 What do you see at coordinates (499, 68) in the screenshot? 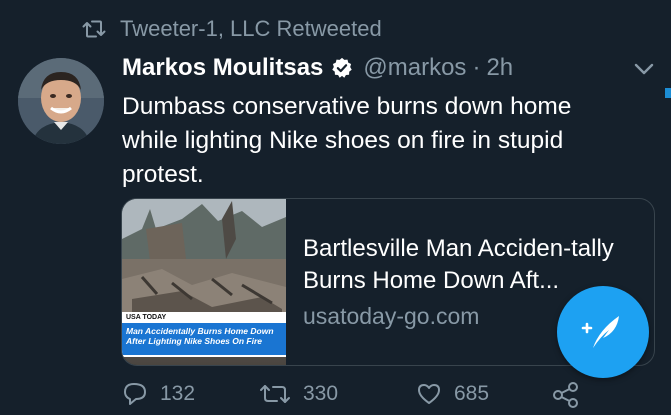
I see `tweet-time: 2h` at bounding box center [499, 68].